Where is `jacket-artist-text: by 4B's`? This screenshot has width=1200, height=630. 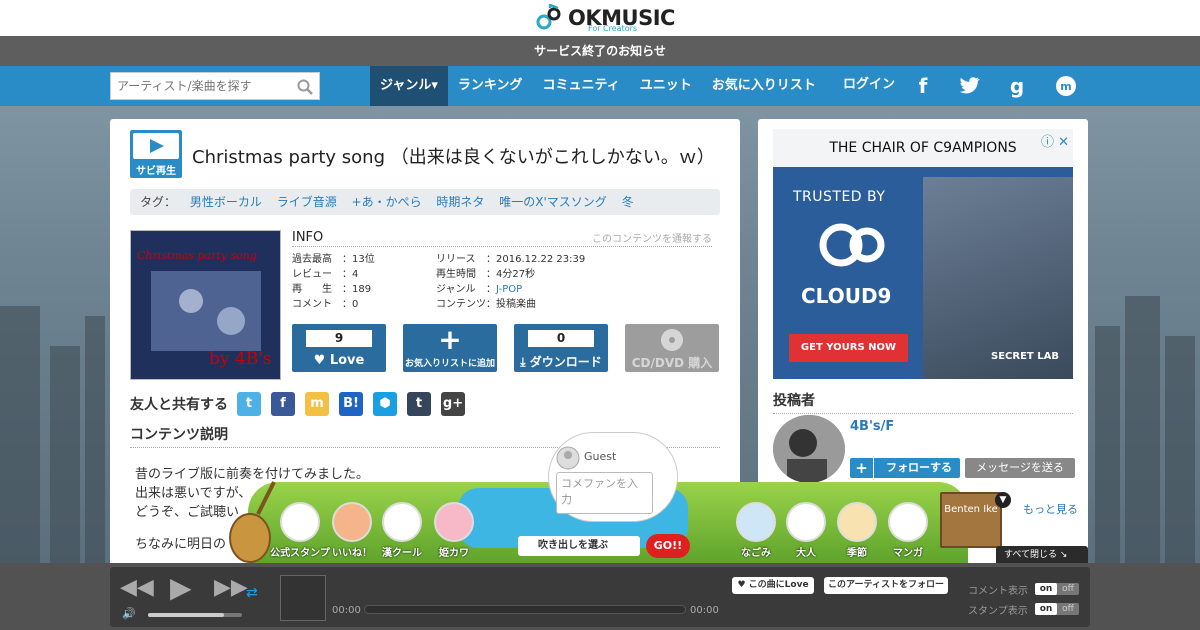
jacket-artist-text: by 4B's is located at coordinates (240, 359).